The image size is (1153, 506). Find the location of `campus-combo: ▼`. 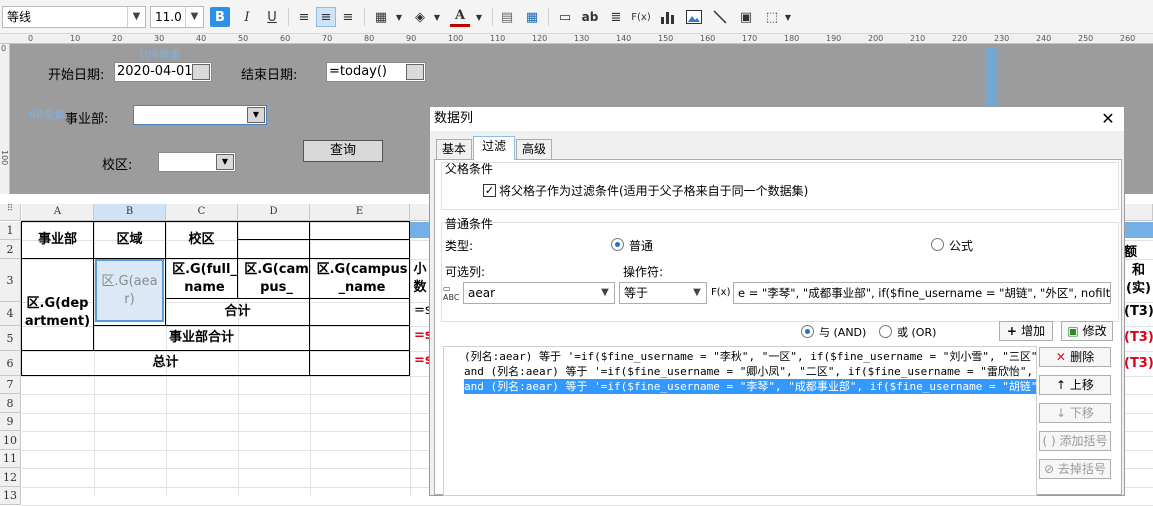

campus-combo: ▼ is located at coordinates (197, 162).